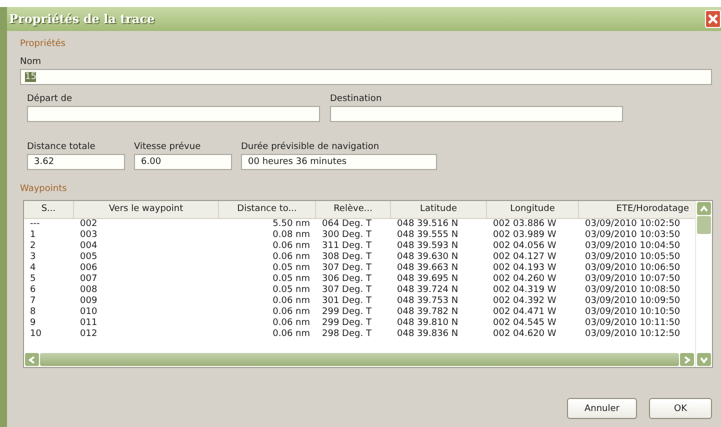  Describe the element at coordinates (173, 114) in the screenshot. I see `departure-field` at that location.